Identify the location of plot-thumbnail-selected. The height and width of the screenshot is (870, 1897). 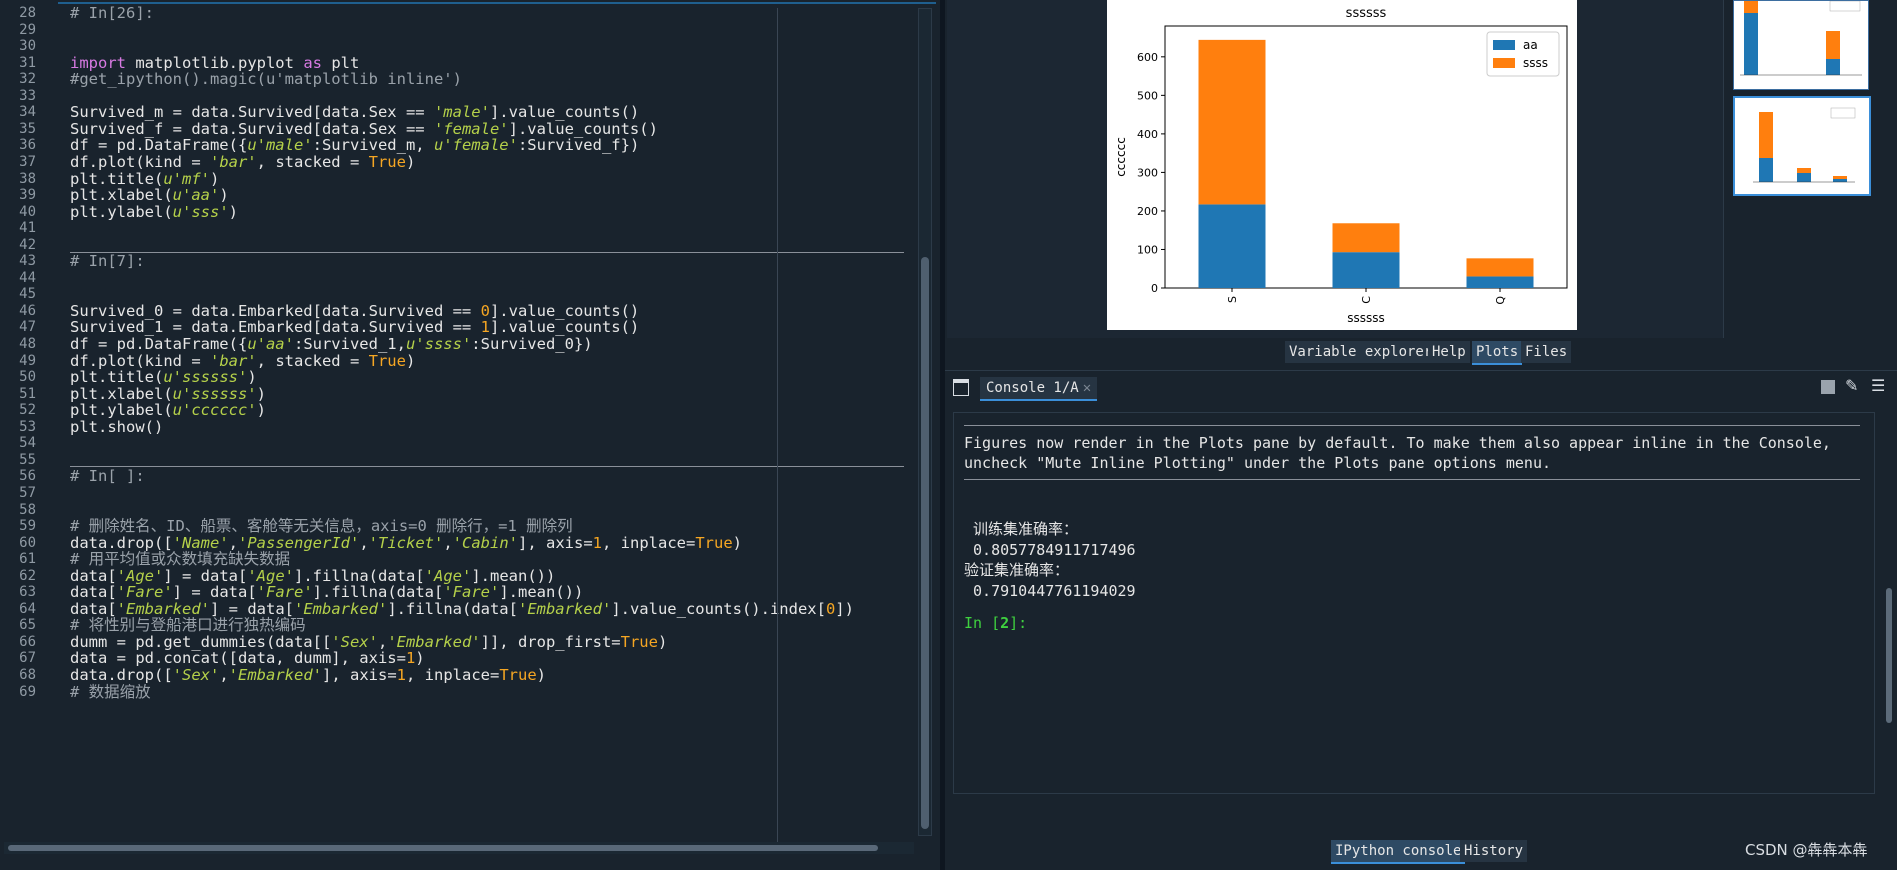
(1802, 146).